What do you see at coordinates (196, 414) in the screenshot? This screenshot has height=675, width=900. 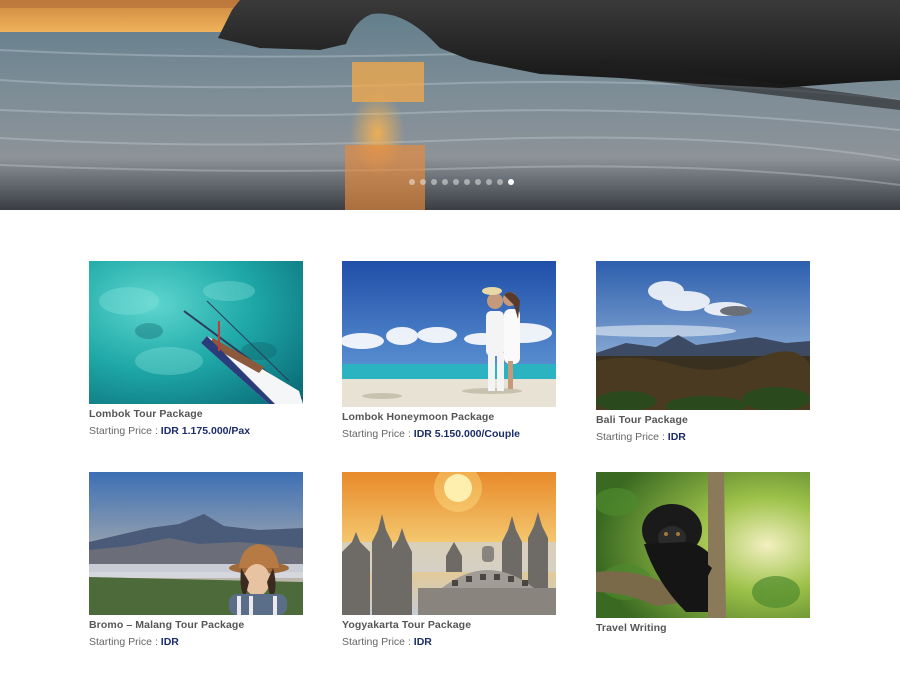 I see `package-title: Lombok Tour Package` at bounding box center [196, 414].